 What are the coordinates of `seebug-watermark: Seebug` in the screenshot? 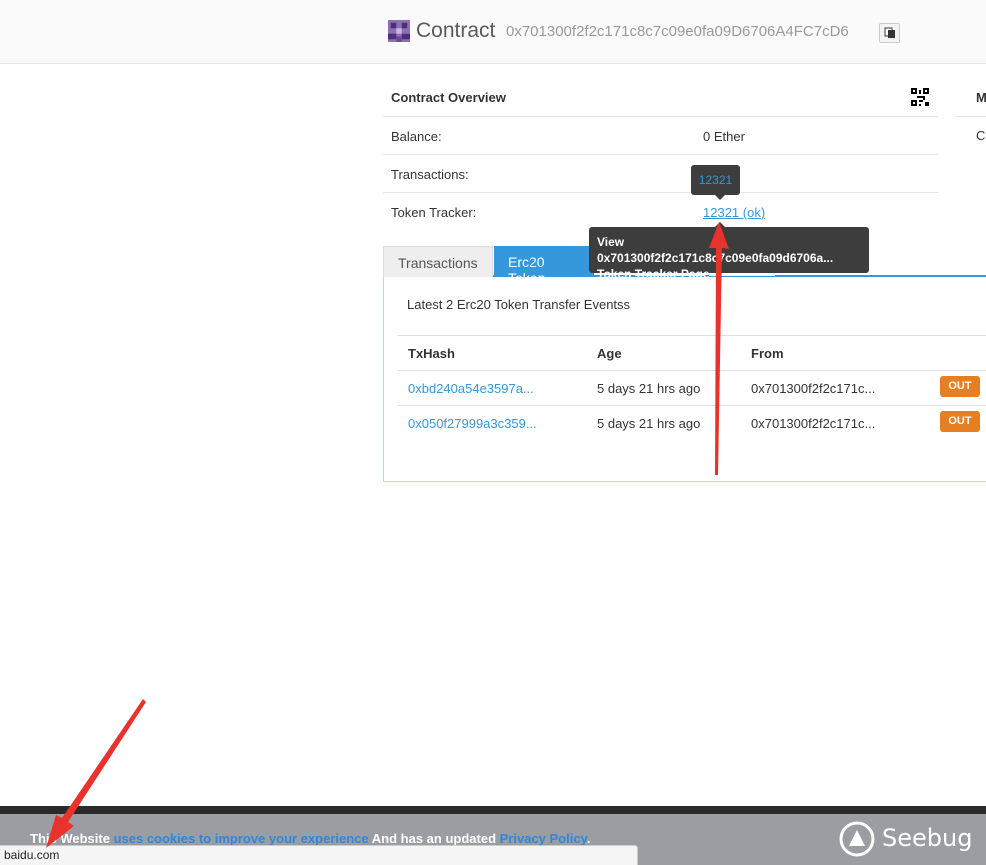 It's located at (905, 839).